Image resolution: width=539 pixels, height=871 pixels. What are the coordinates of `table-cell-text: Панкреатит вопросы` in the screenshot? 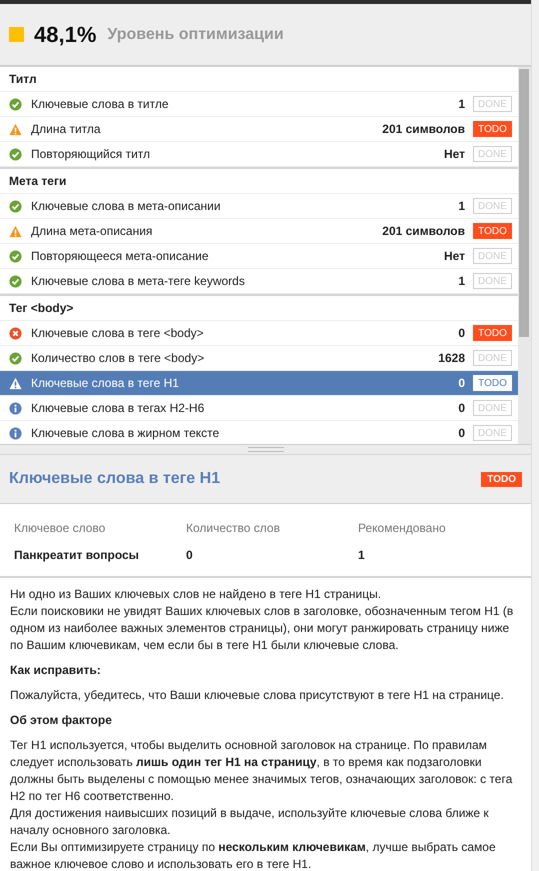 It's located at (77, 555).